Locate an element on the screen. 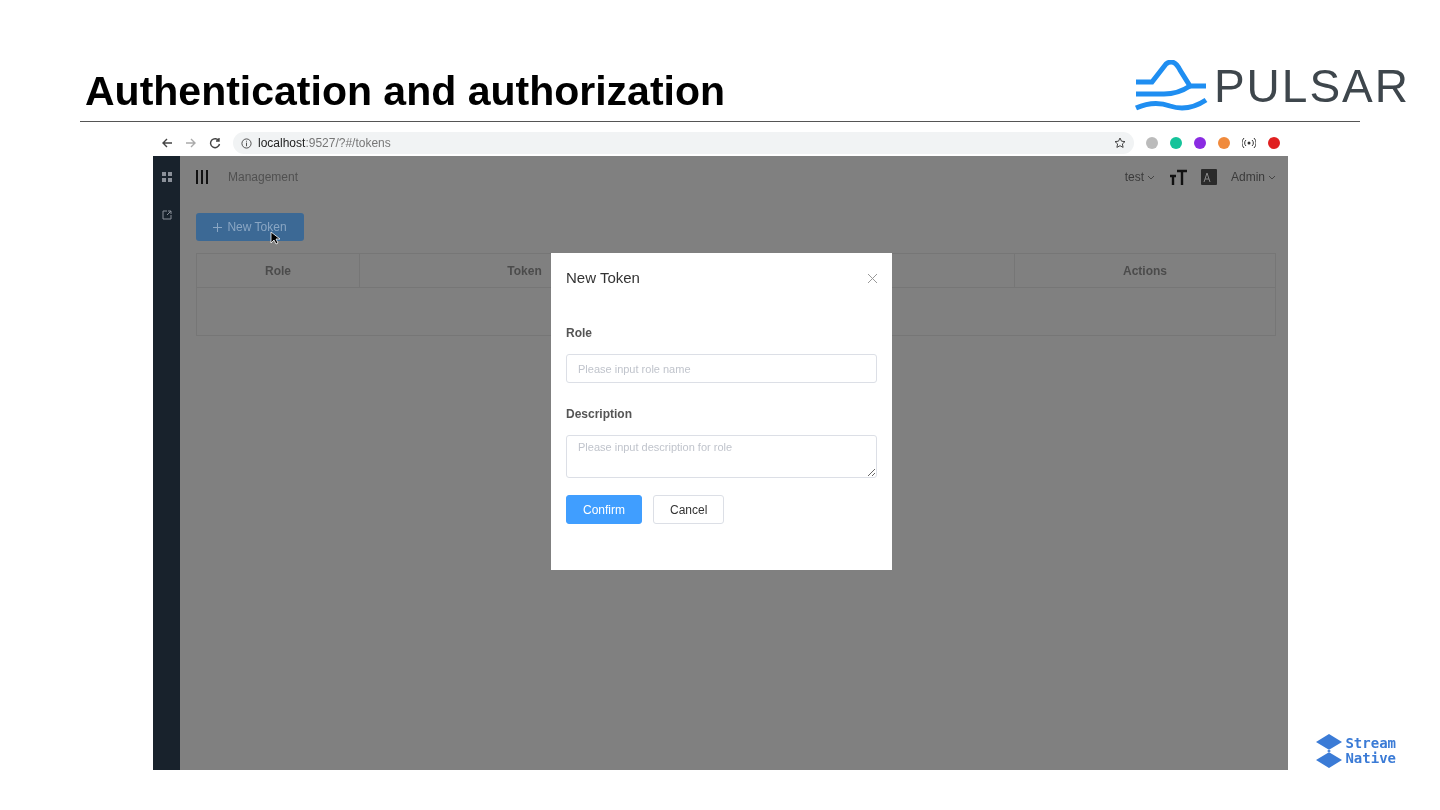 This screenshot has height=810, width=1440. plus-icon is located at coordinates (218, 227).